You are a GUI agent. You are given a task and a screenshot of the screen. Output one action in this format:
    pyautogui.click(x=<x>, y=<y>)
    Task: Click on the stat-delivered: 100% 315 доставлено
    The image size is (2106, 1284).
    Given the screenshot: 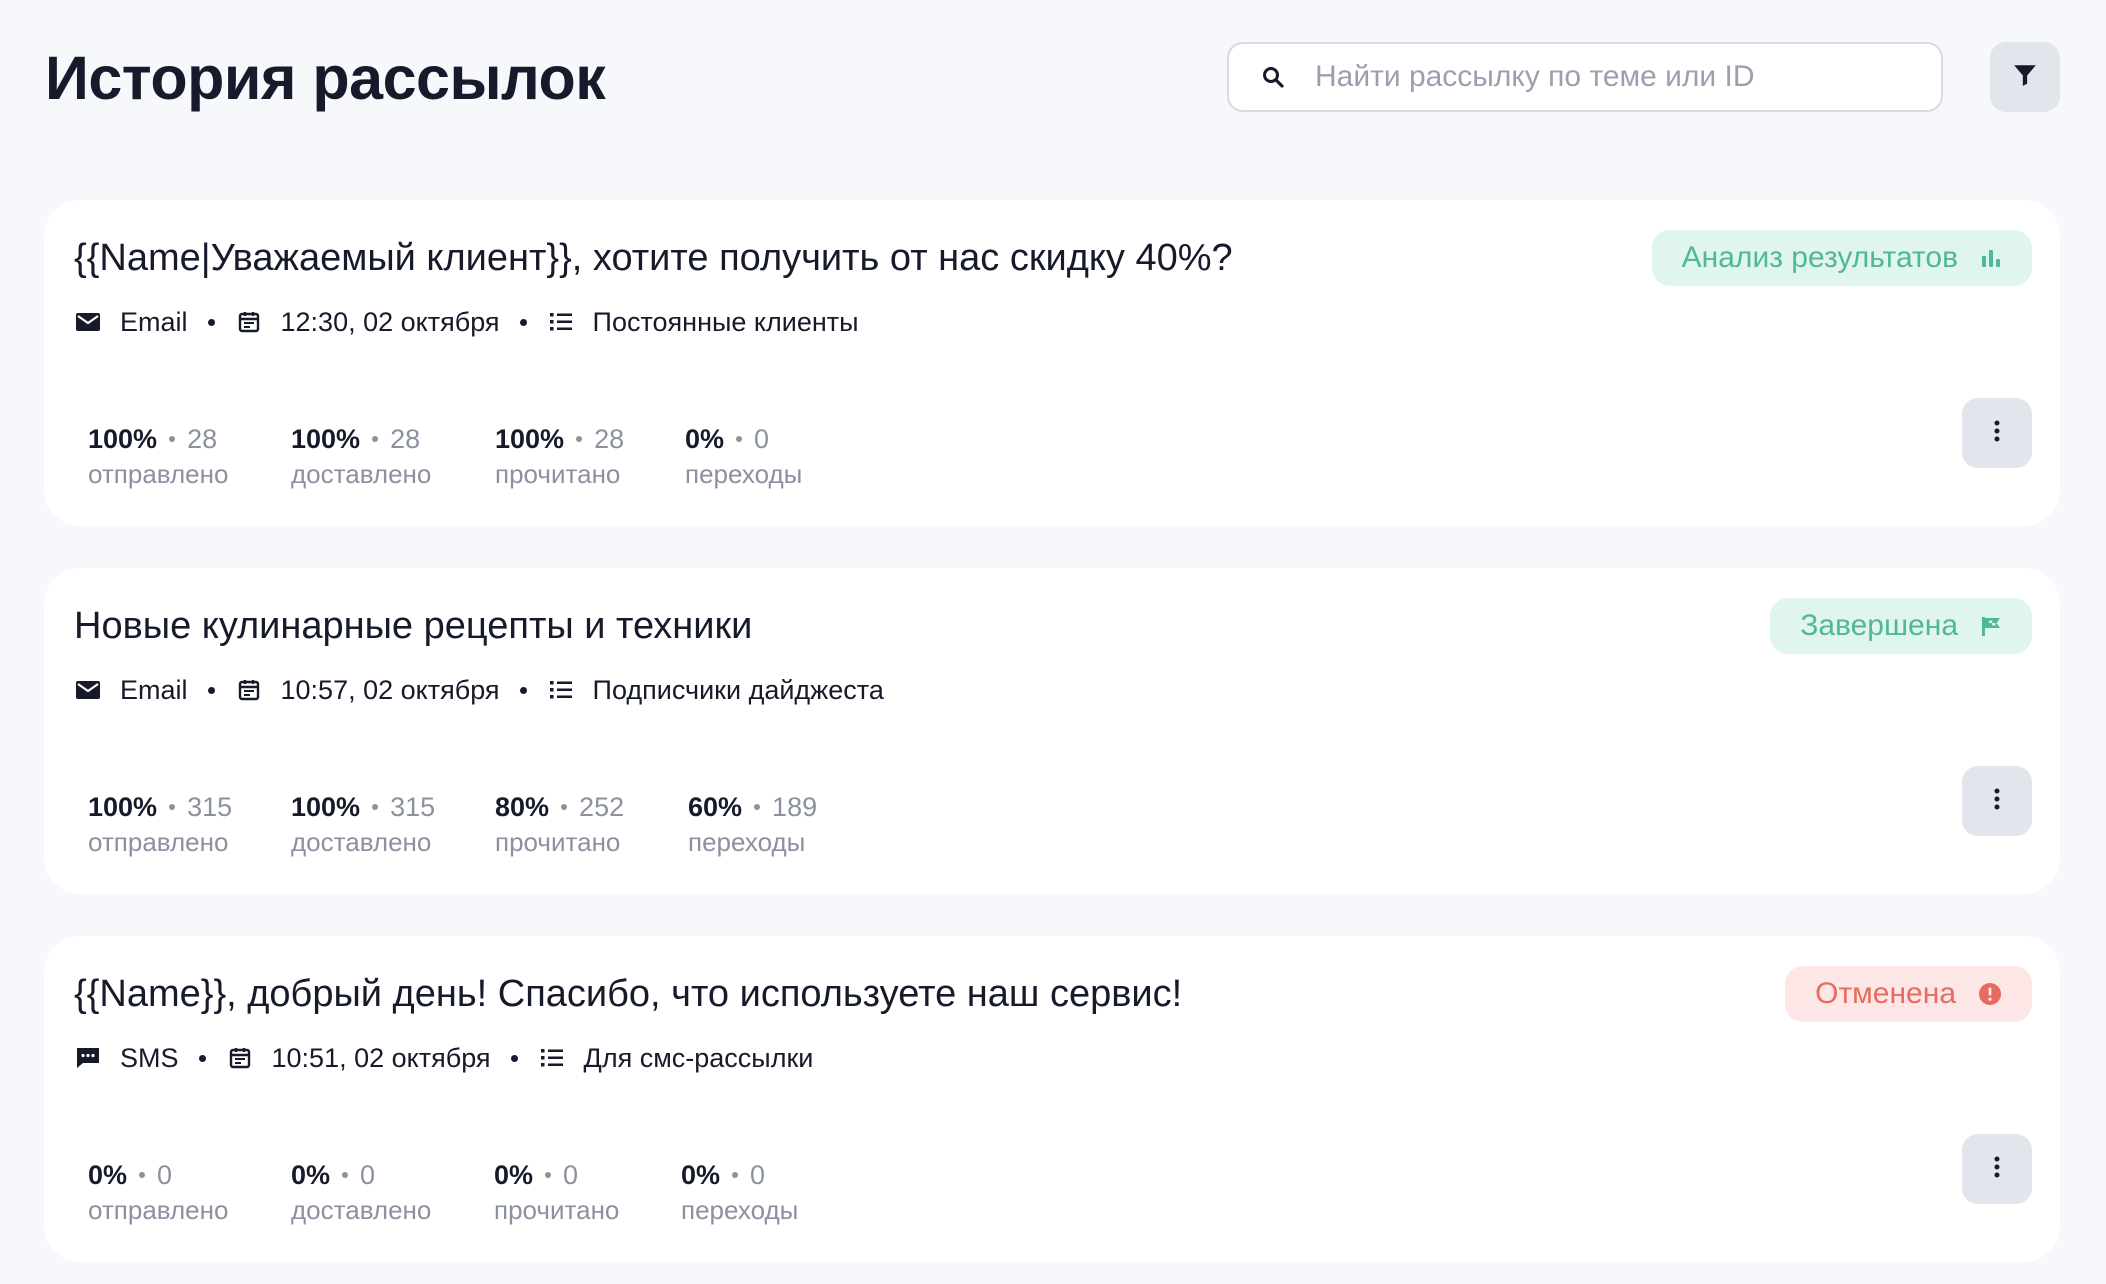 What is the action you would take?
    pyautogui.click(x=393, y=825)
    